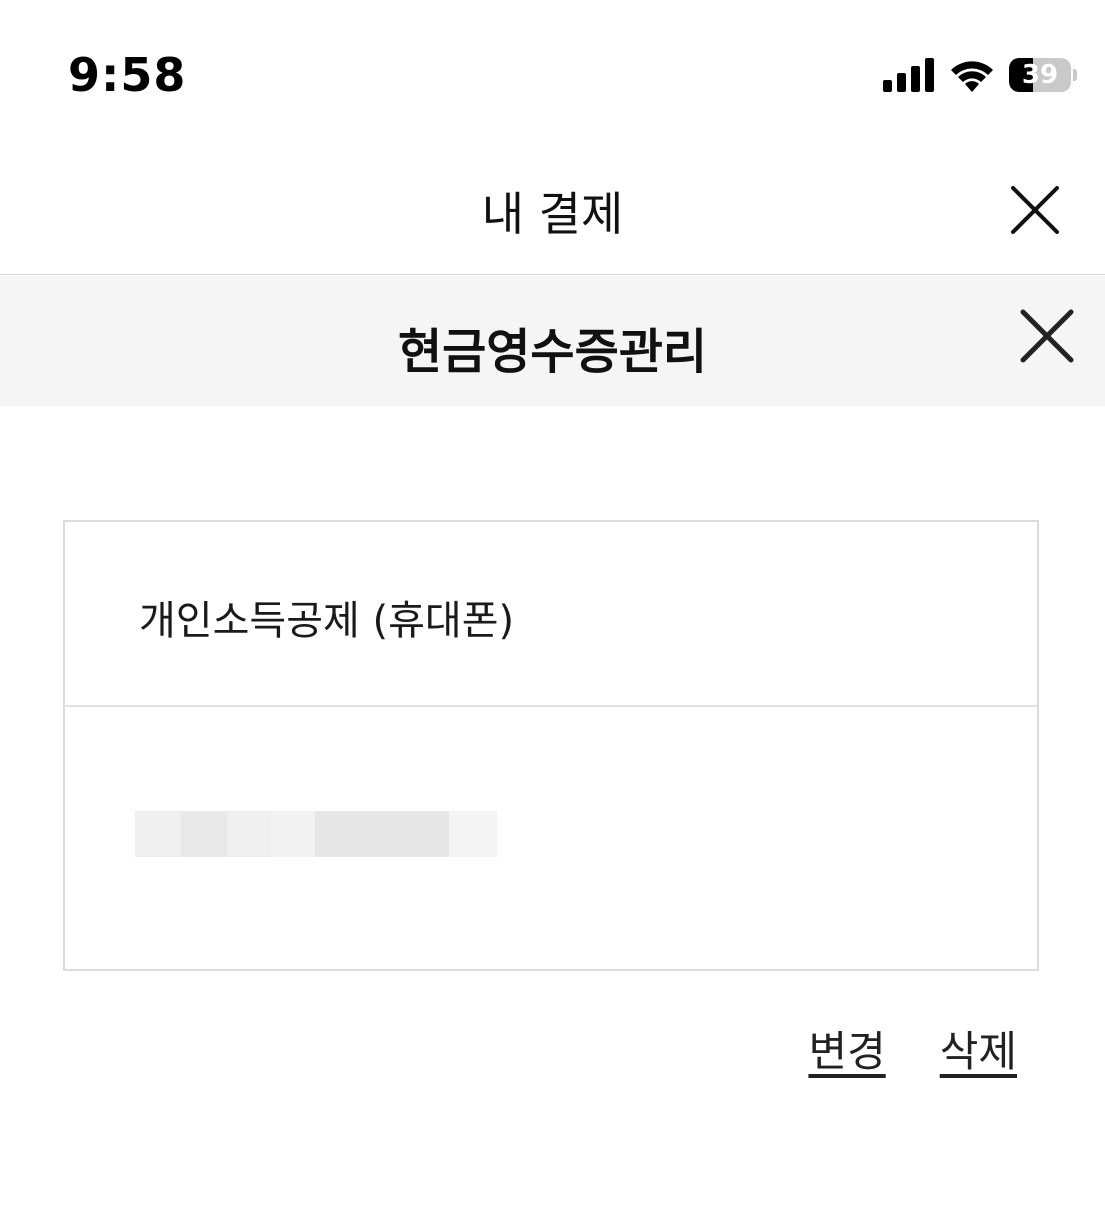 The width and height of the screenshot is (1105, 1211). Describe the element at coordinates (1075, 75) in the screenshot. I see `battery-cap` at that location.